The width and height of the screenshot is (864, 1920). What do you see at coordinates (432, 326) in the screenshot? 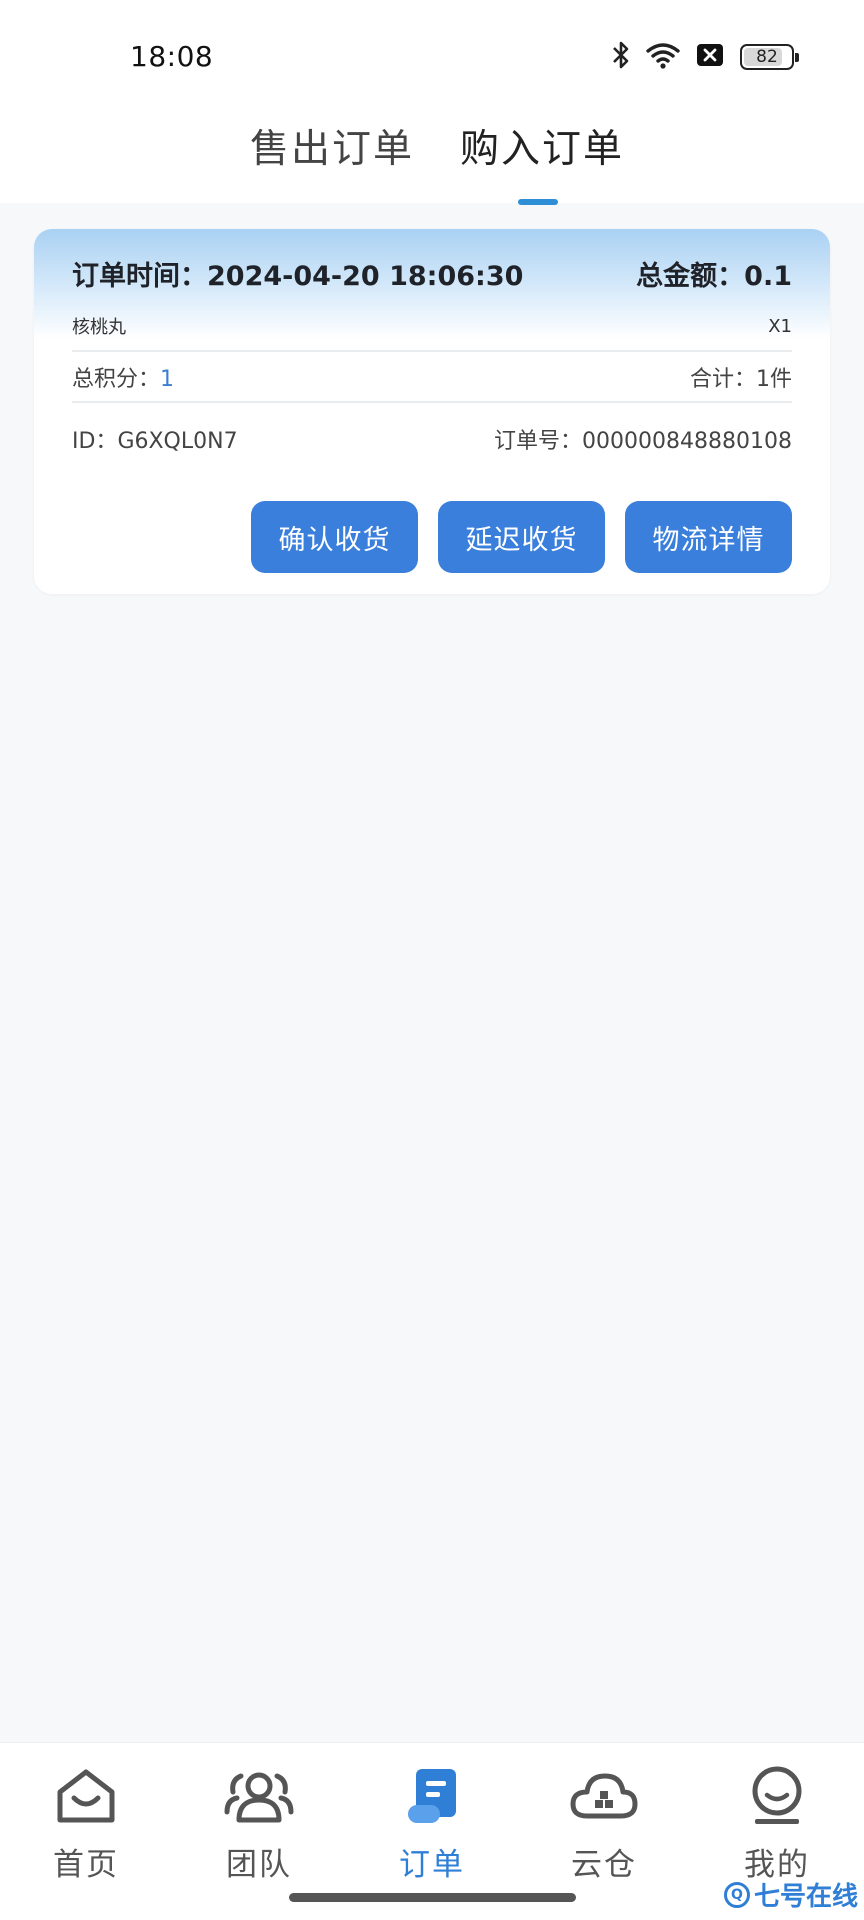
I see `order-item-row: 核桃丸 X1` at bounding box center [432, 326].